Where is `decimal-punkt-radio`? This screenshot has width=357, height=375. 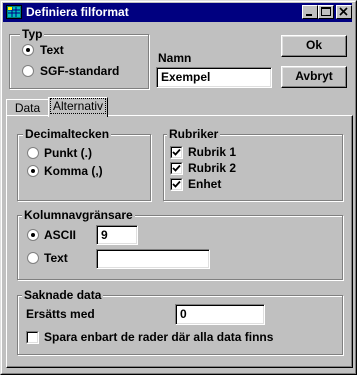 decimal-punkt-radio is located at coordinates (33, 153).